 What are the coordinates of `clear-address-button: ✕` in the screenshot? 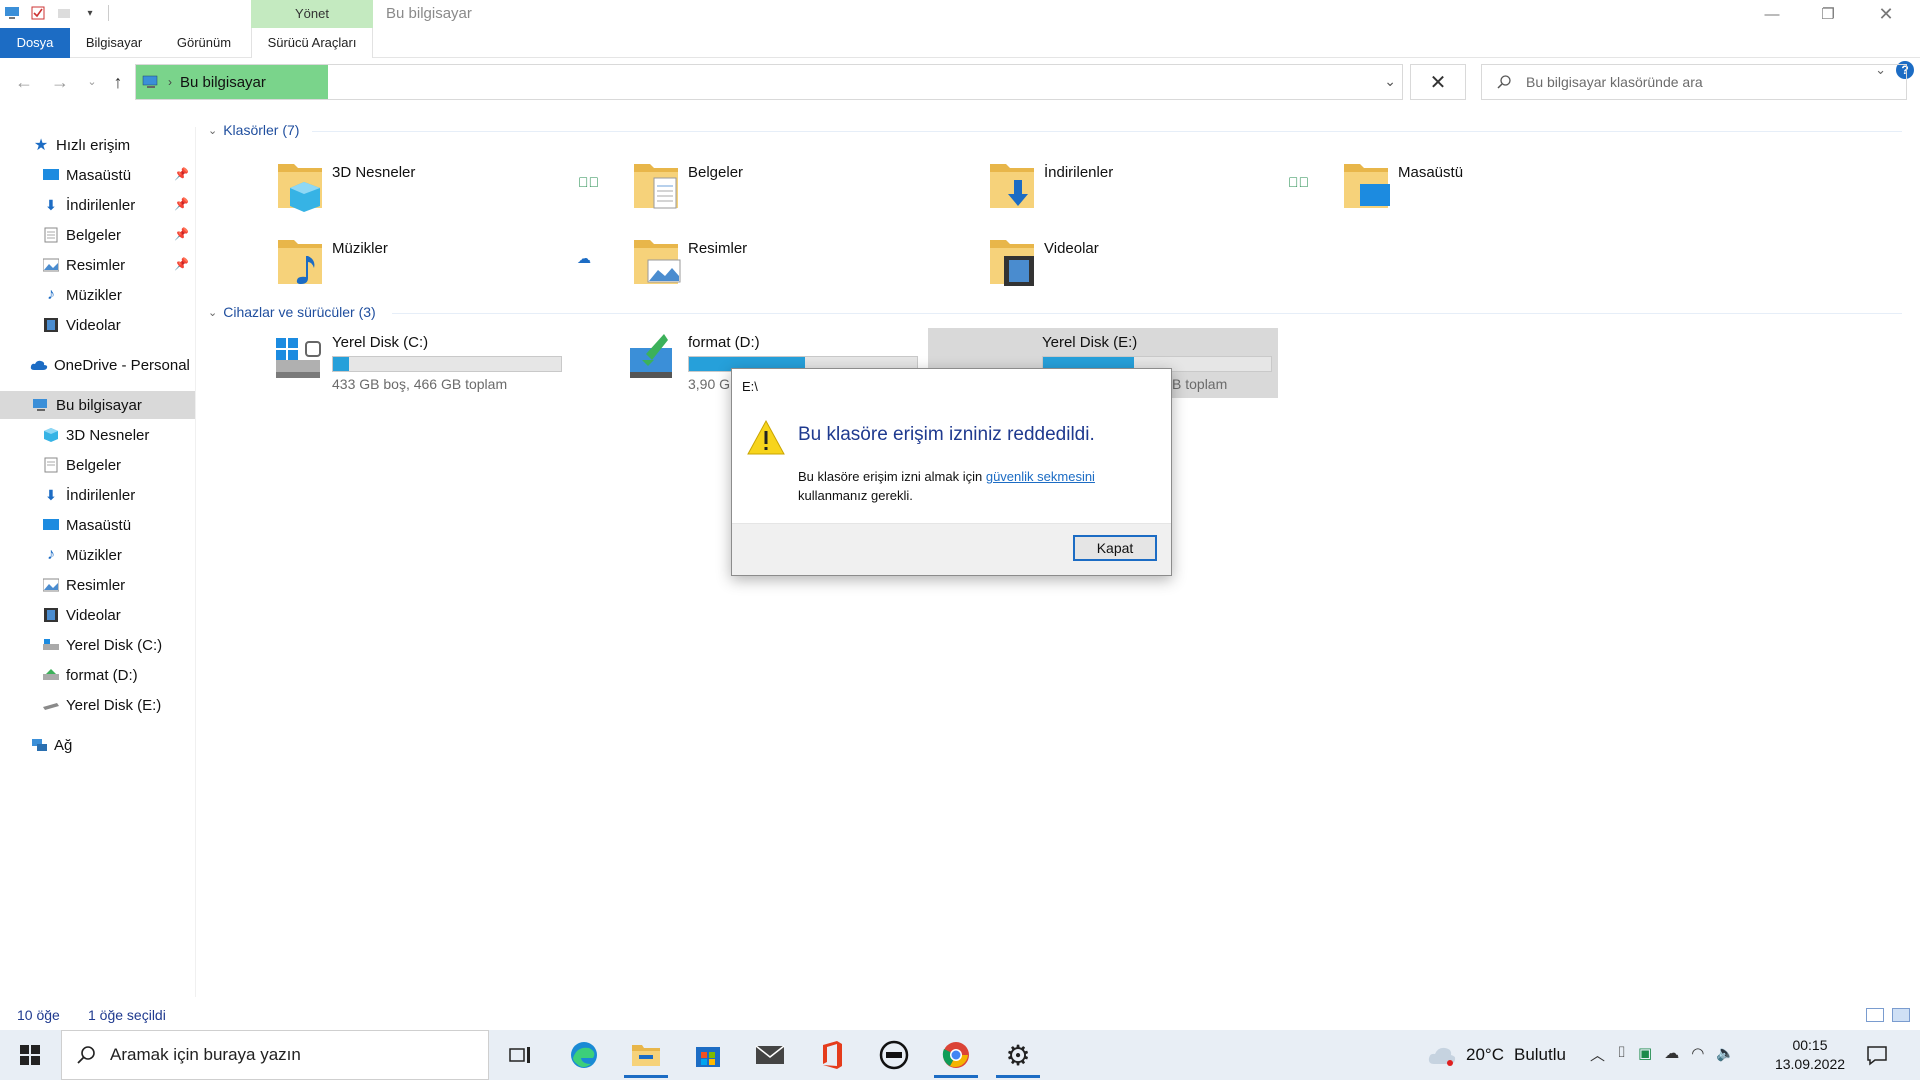 It's located at (1438, 82).